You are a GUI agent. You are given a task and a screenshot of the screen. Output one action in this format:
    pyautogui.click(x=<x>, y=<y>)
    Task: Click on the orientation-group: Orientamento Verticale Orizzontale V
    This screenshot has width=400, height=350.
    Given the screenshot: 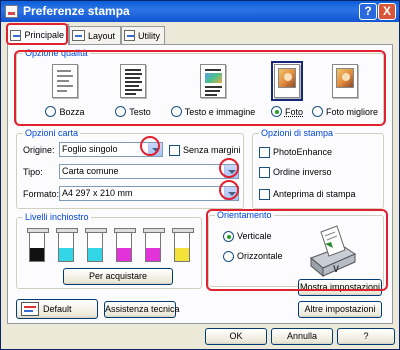 What is the action you would take?
    pyautogui.click(x=296, y=248)
    